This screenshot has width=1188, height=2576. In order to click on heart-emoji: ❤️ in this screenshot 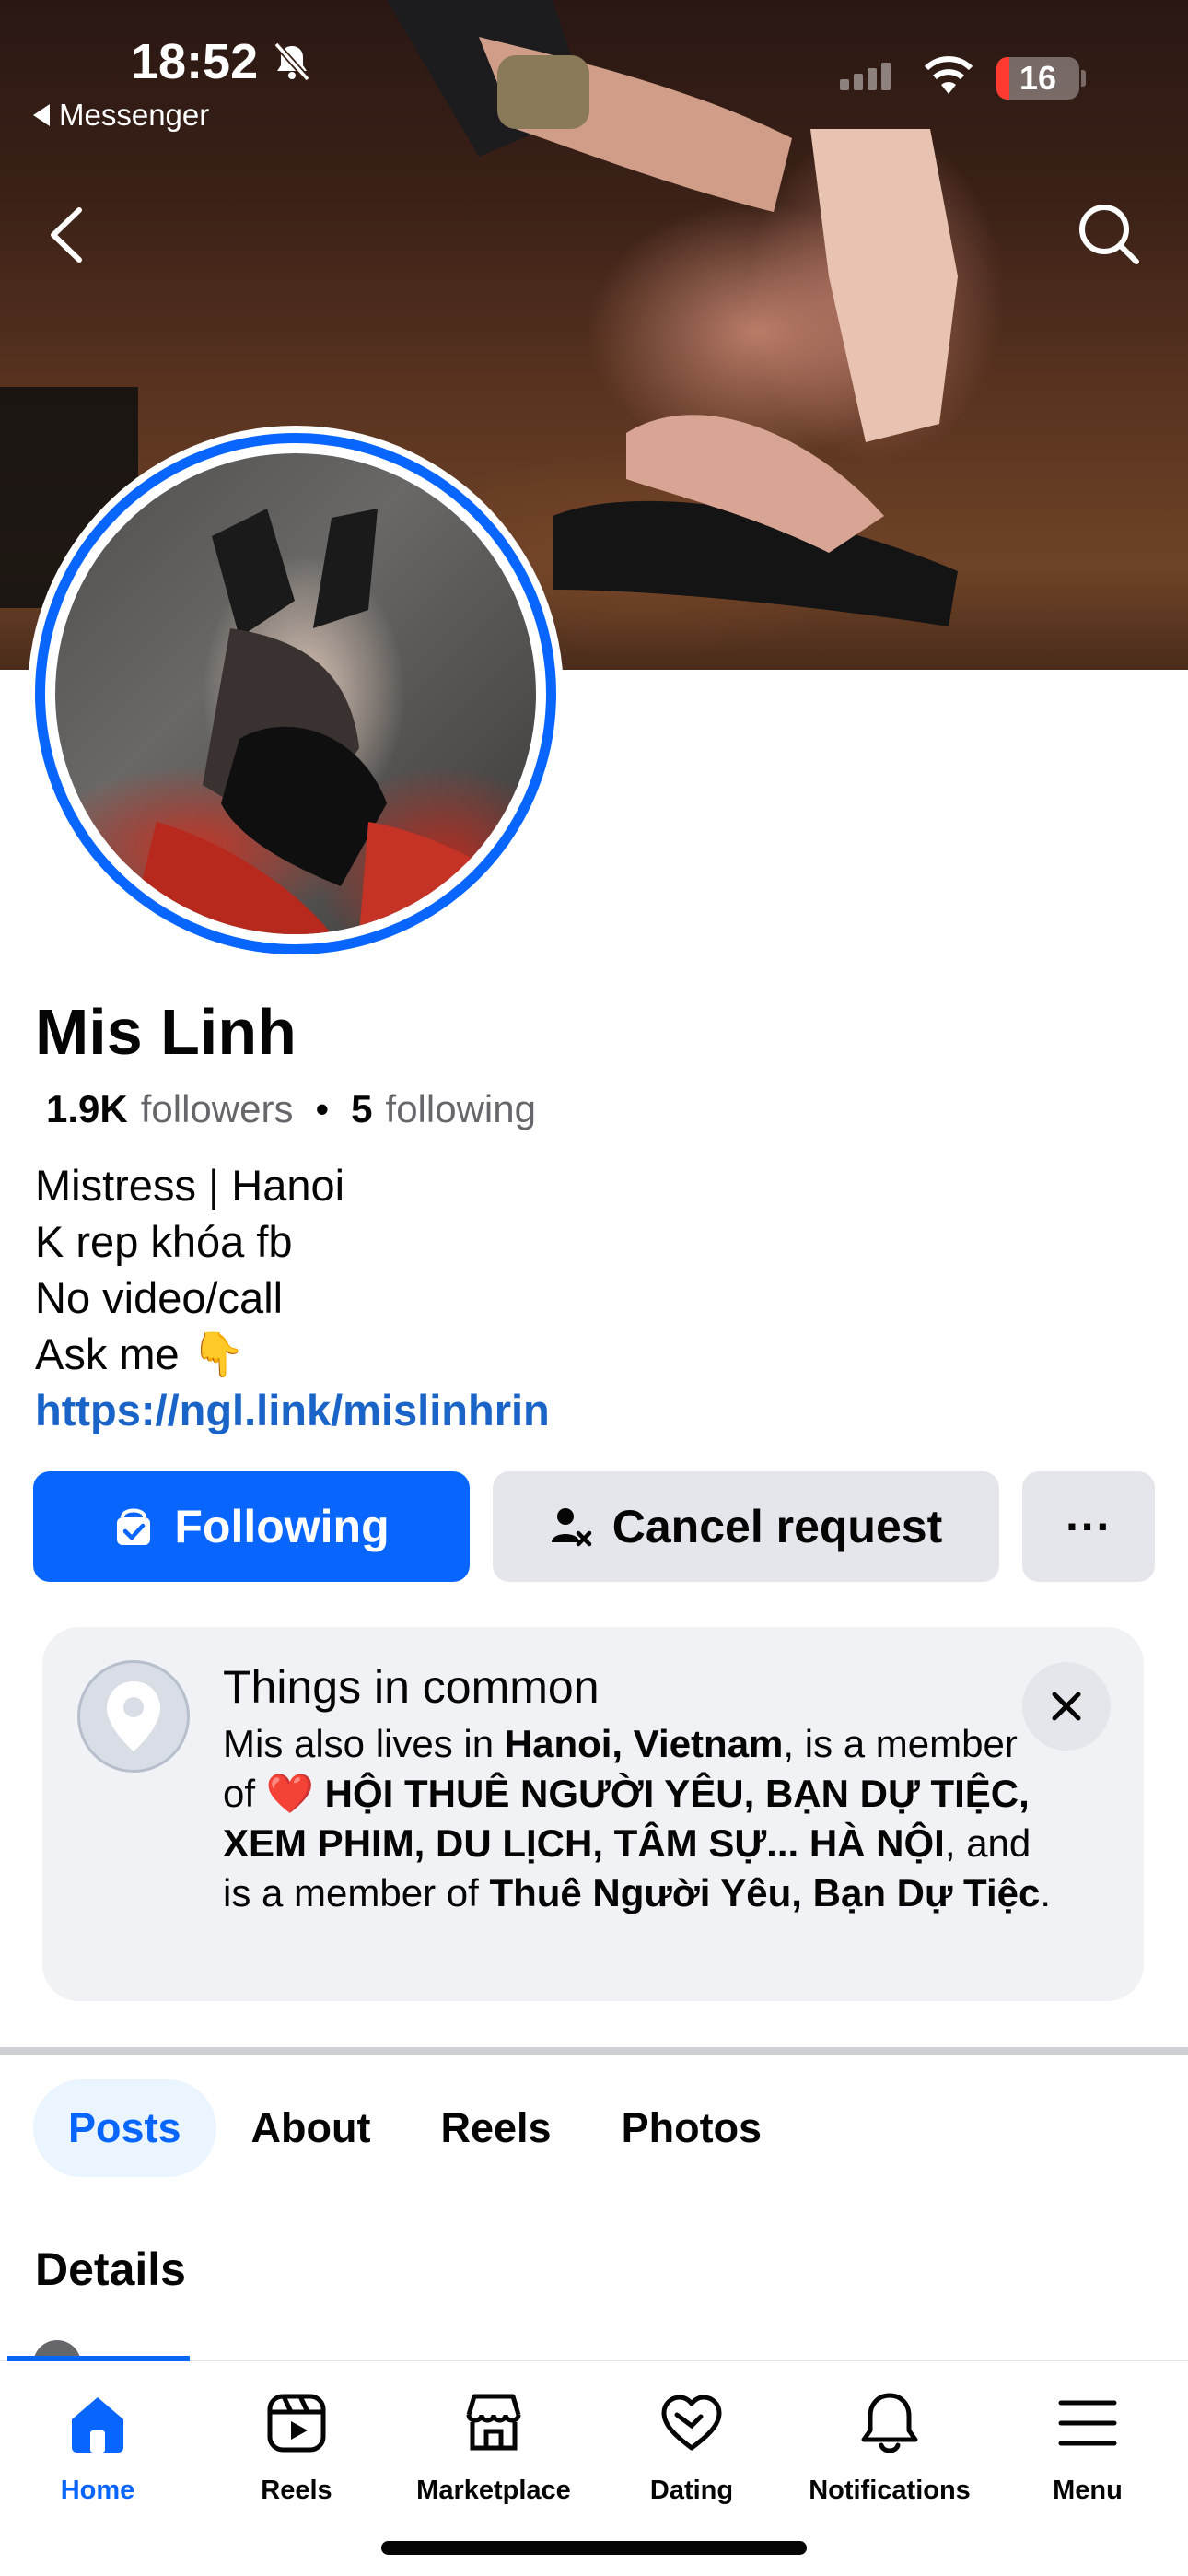, I will do `click(289, 1793)`.